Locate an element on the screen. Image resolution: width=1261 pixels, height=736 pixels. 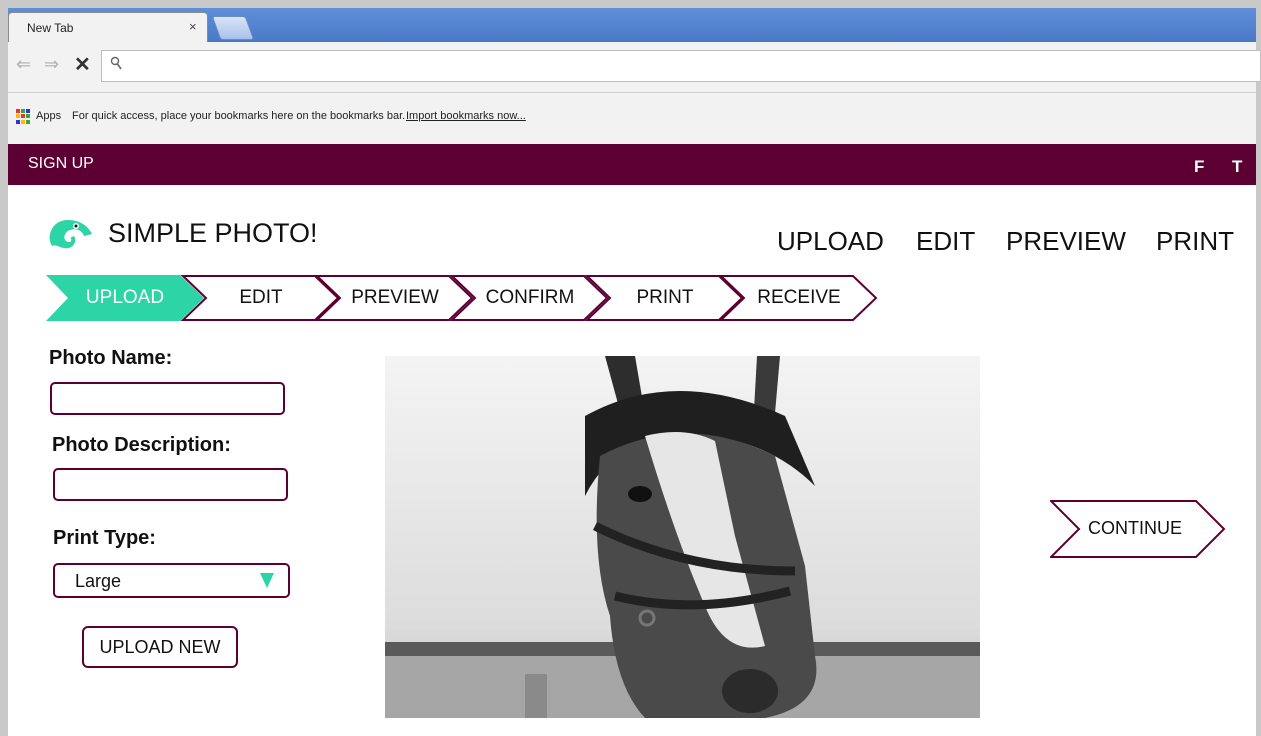
facebook-icon: F is located at coordinates (1199, 167).